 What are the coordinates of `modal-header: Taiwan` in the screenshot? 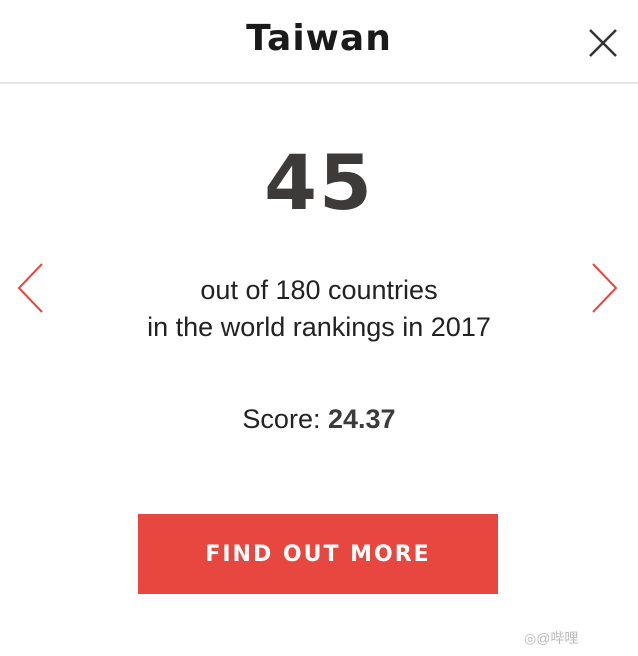 It's located at (319, 42).